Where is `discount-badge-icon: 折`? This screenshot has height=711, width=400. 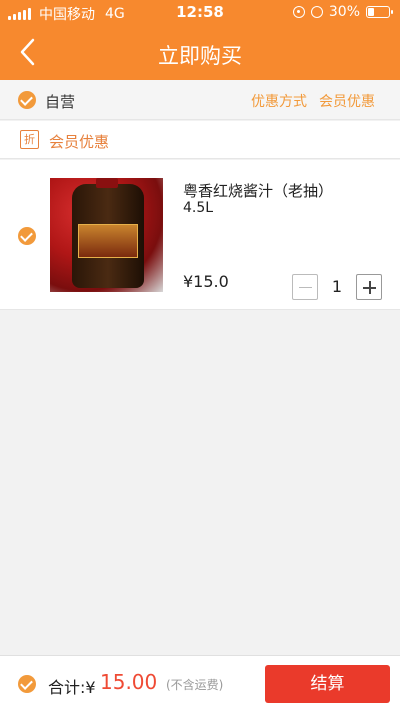 discount-badge-icon: 折 is located at coordinates (29, 139).